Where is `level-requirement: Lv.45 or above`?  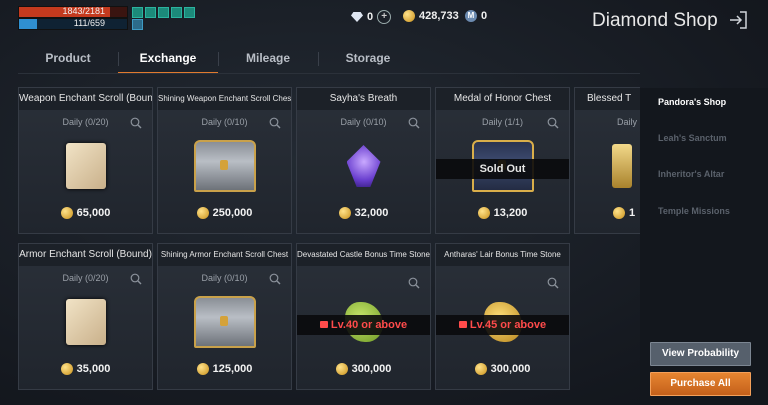 level-requirement: Lv.45 or above is located at coordinates (508, 325).